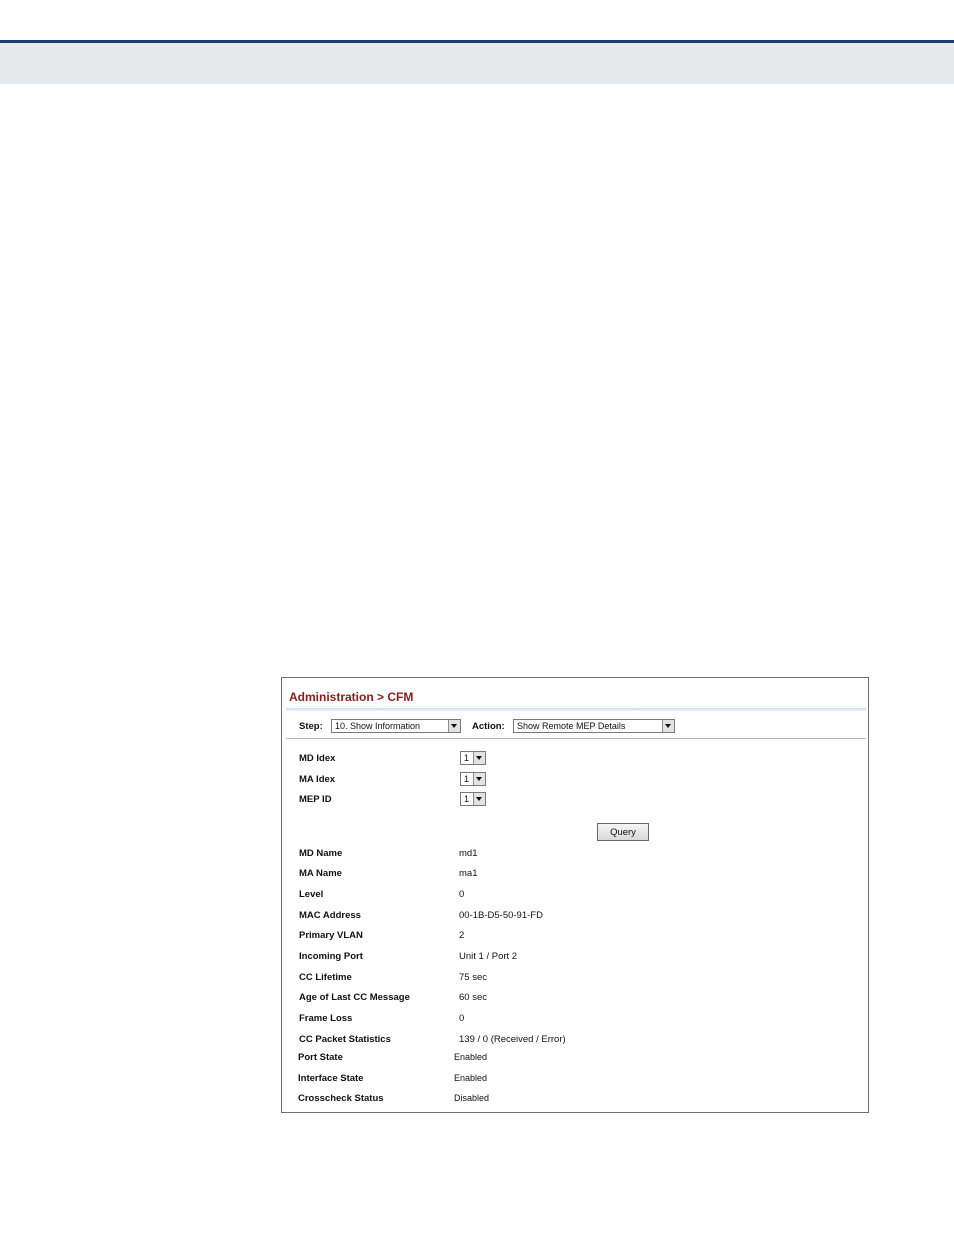 The height and width of the screenshot is (1235, 954). What do you see at coordinates (571, 726) in the screenshot?
I see `action-select-value: Show Remote MEP Details` at bounding box center [571, 726].